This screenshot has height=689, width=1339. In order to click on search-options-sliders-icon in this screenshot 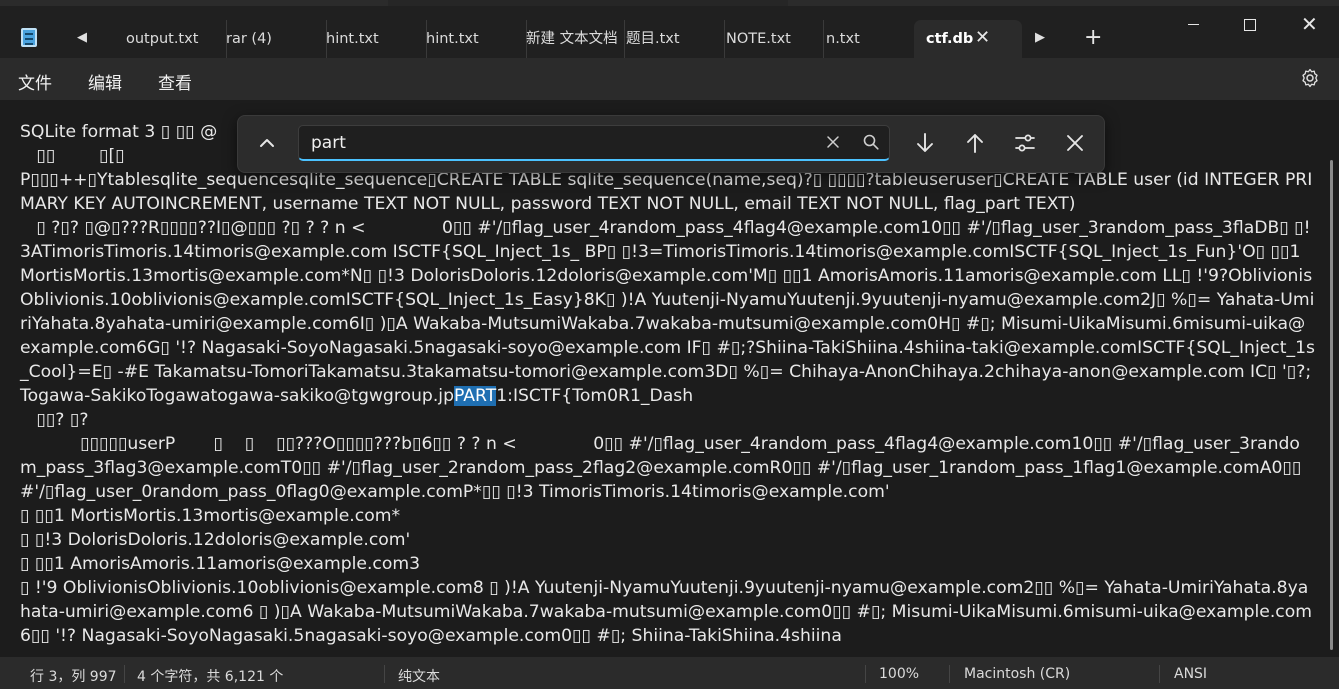, I will do `click(1025, 143)`.